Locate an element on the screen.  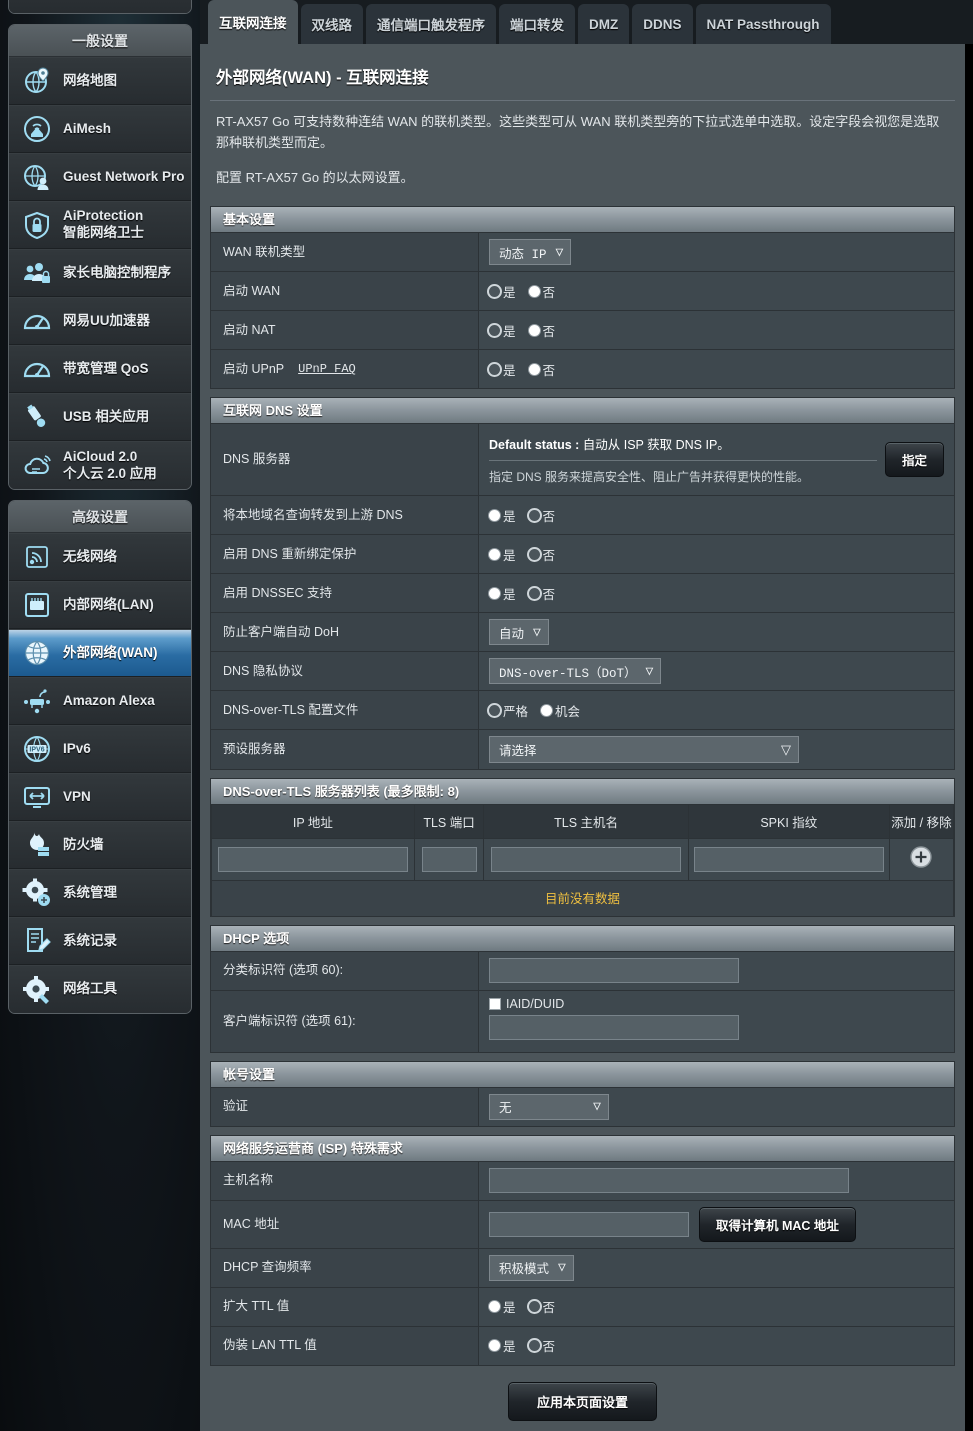
sidebar-item-qos: 带宽管理 QoS is located at coordinates (100, 369).